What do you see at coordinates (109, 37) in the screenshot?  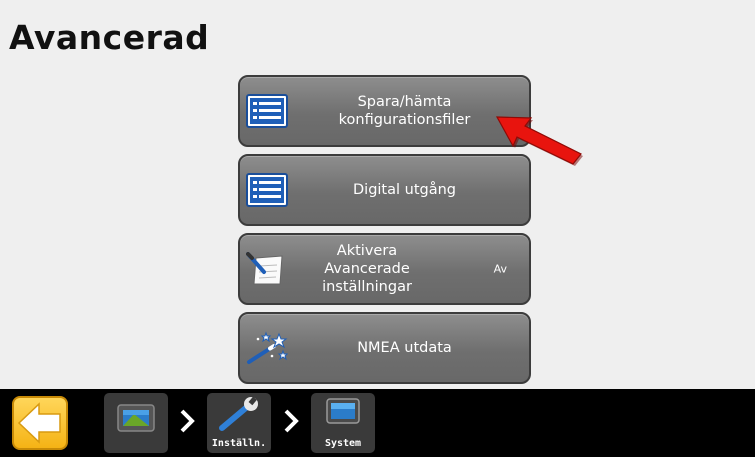 I see `page-title: Avancerad` at bounding box center [109, 37].